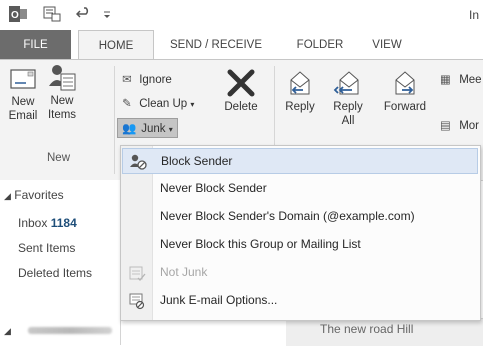 This screenshot has height=346, width=483. I want to click on account-name-redacted, so click(70, 330).